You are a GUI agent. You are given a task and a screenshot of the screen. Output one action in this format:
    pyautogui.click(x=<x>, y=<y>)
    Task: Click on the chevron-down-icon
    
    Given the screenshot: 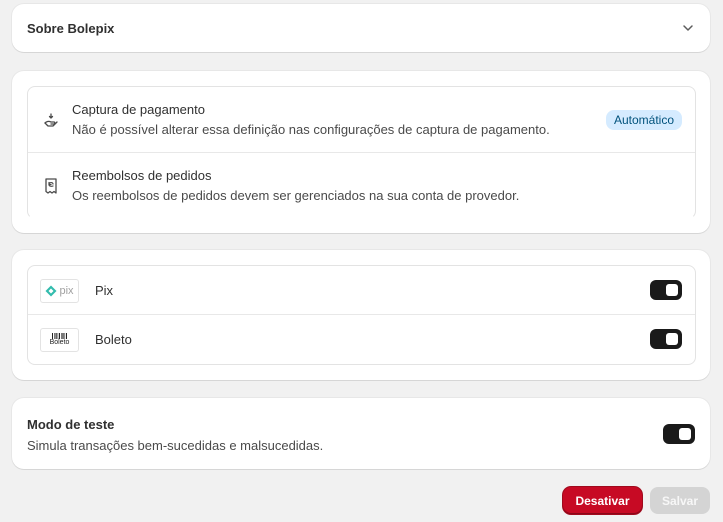 What is the action you would take?
    pyautogui.click(x=688, y=28)
    